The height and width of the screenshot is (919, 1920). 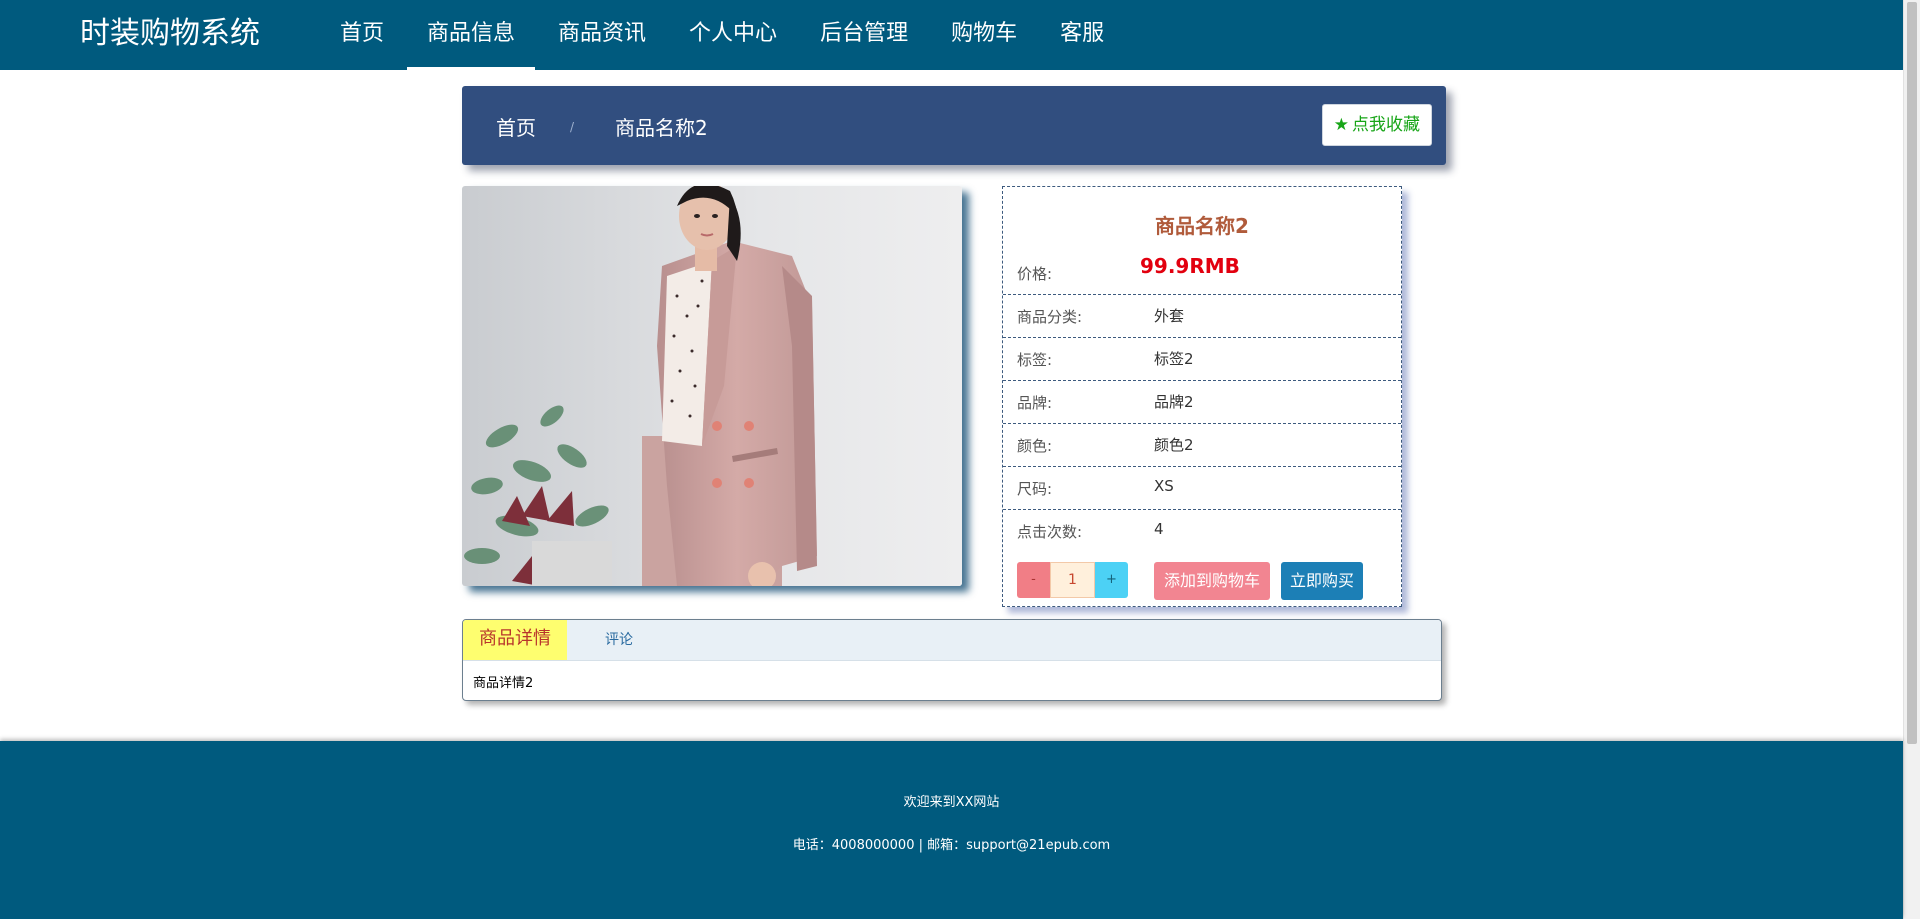 What do you see at coordinates (1386, 125) in the screenshot?
I see `favorite-button-label: 点我收藏` at bounding box center [1386, 125].